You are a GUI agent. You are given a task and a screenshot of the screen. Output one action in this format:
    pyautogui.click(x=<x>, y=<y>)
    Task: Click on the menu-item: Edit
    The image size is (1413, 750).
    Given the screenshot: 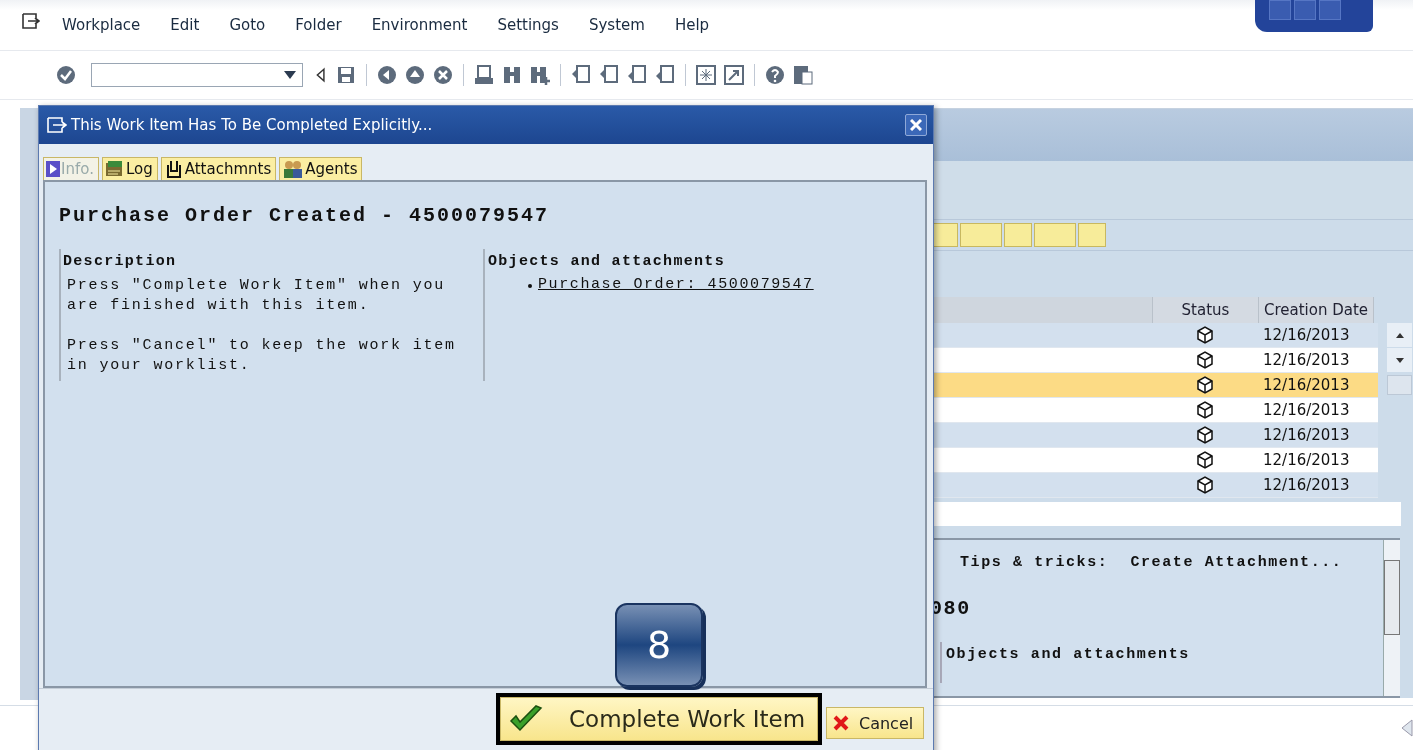 What is the action you would take?
    pyautogui.click(x=185, y=25)
    